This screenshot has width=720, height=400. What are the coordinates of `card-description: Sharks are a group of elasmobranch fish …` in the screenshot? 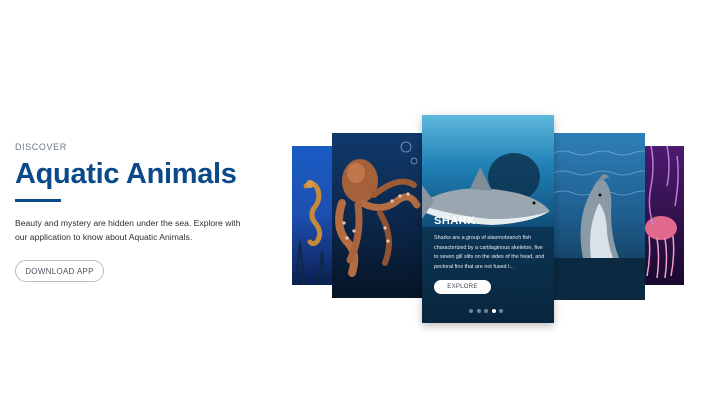 It's located at (489, 252).